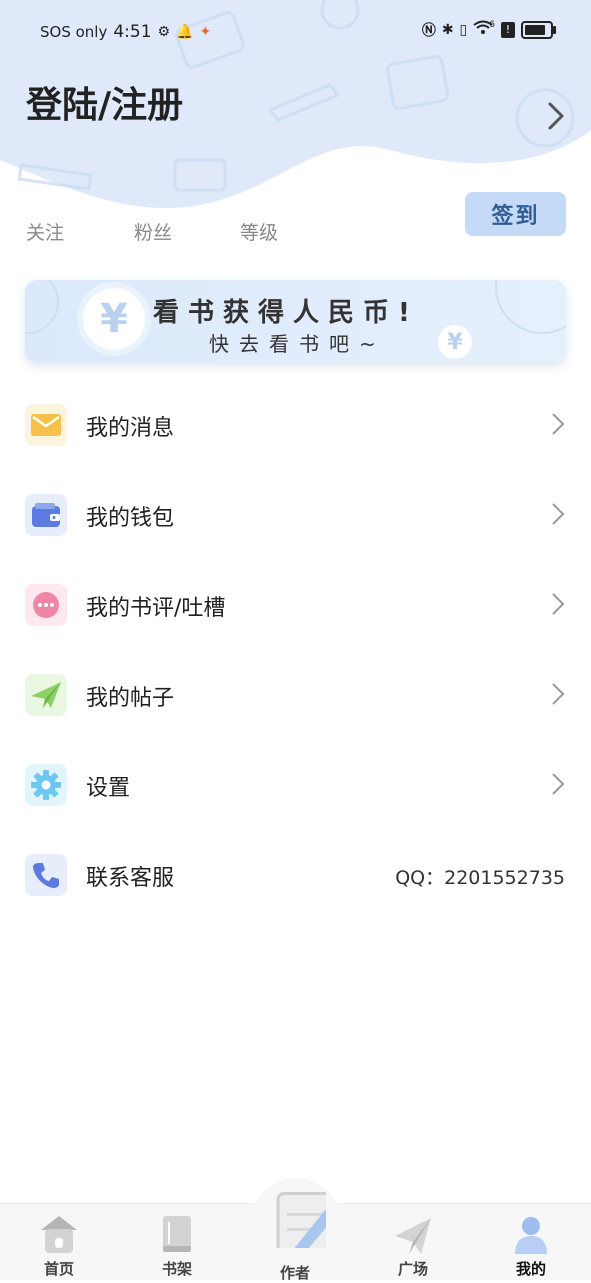  I want to click on menu-item-label: 我的钱包, so click(130, 518).